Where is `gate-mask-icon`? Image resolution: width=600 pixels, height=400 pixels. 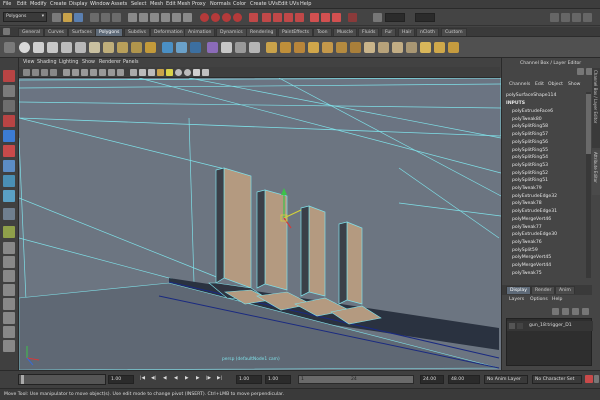 gate-mask-icon is located at coordinates (93, 72).